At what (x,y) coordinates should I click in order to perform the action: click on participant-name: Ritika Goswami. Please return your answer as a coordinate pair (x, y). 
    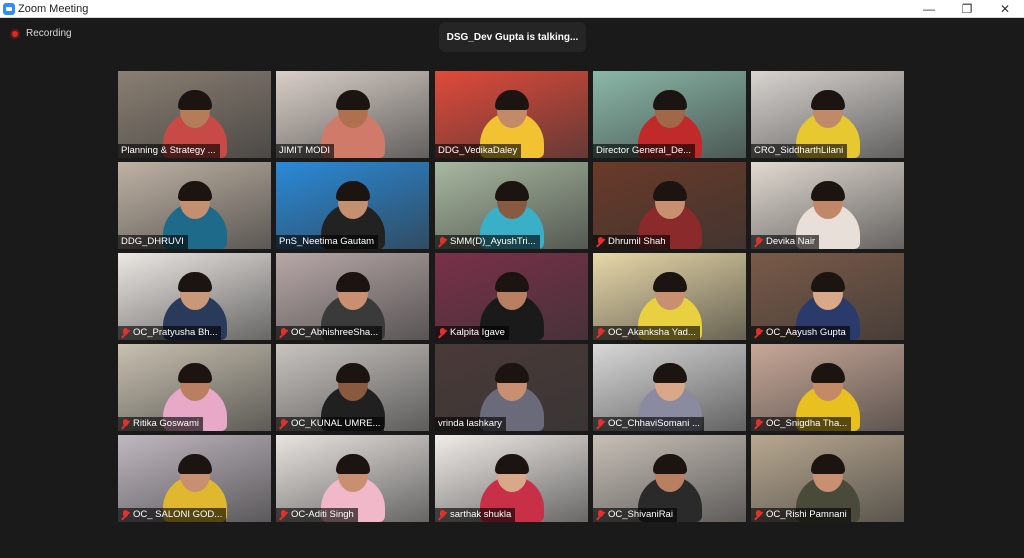
    Looking at the image, I should click on (166, 423).